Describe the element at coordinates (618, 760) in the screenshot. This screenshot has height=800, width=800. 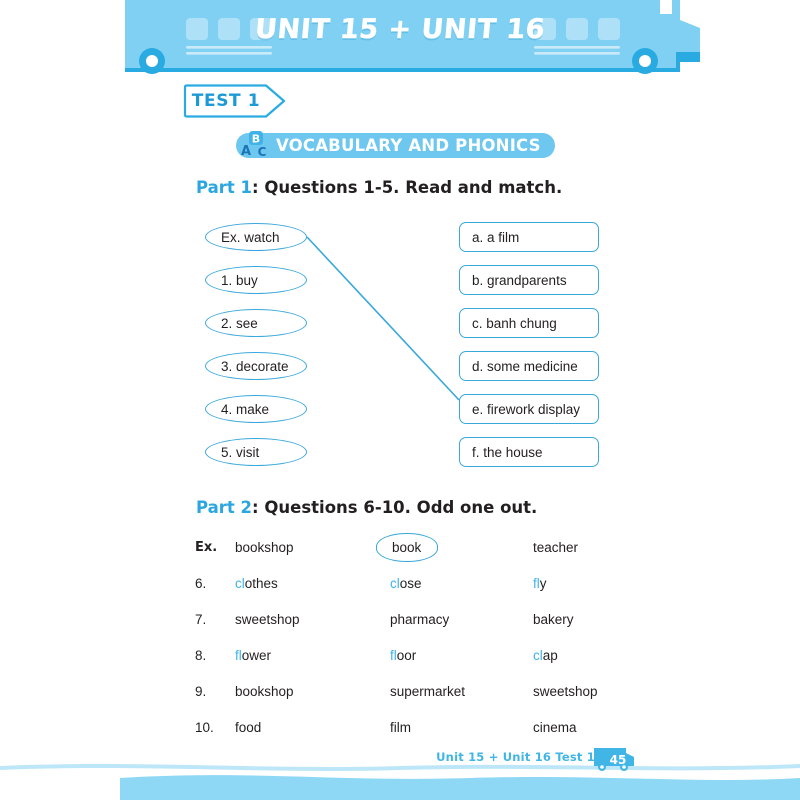
I see `page-number: 45` at that location.